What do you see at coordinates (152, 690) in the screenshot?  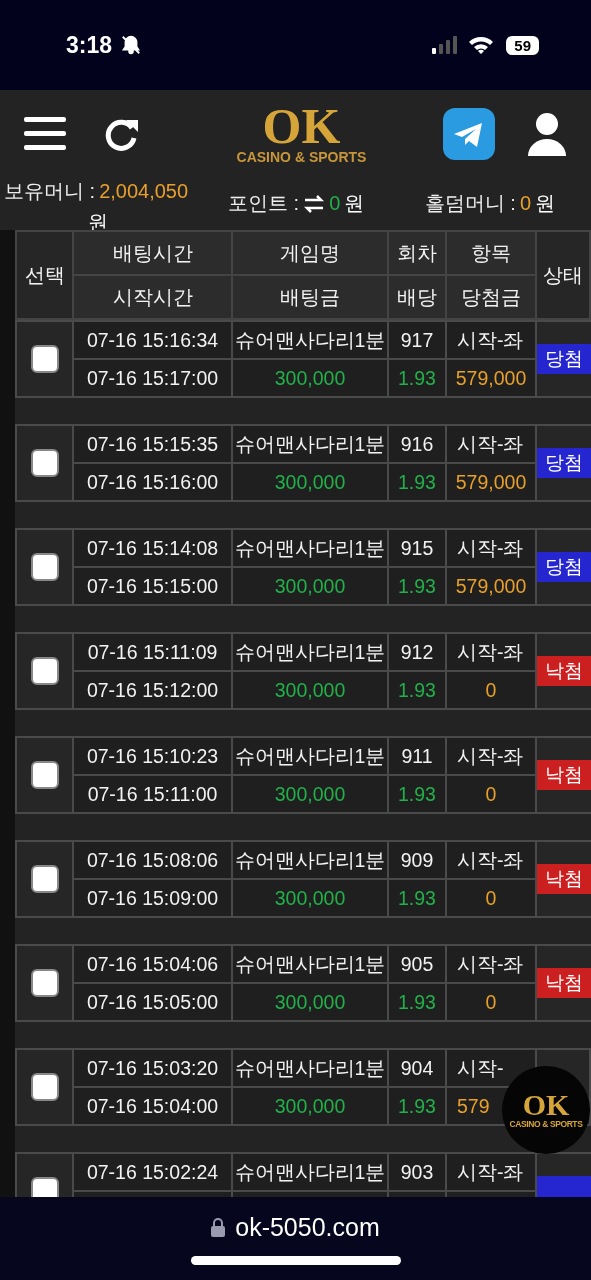 I see `table-cell: 07-16 15:12:00` at bounding box center [152, 690].